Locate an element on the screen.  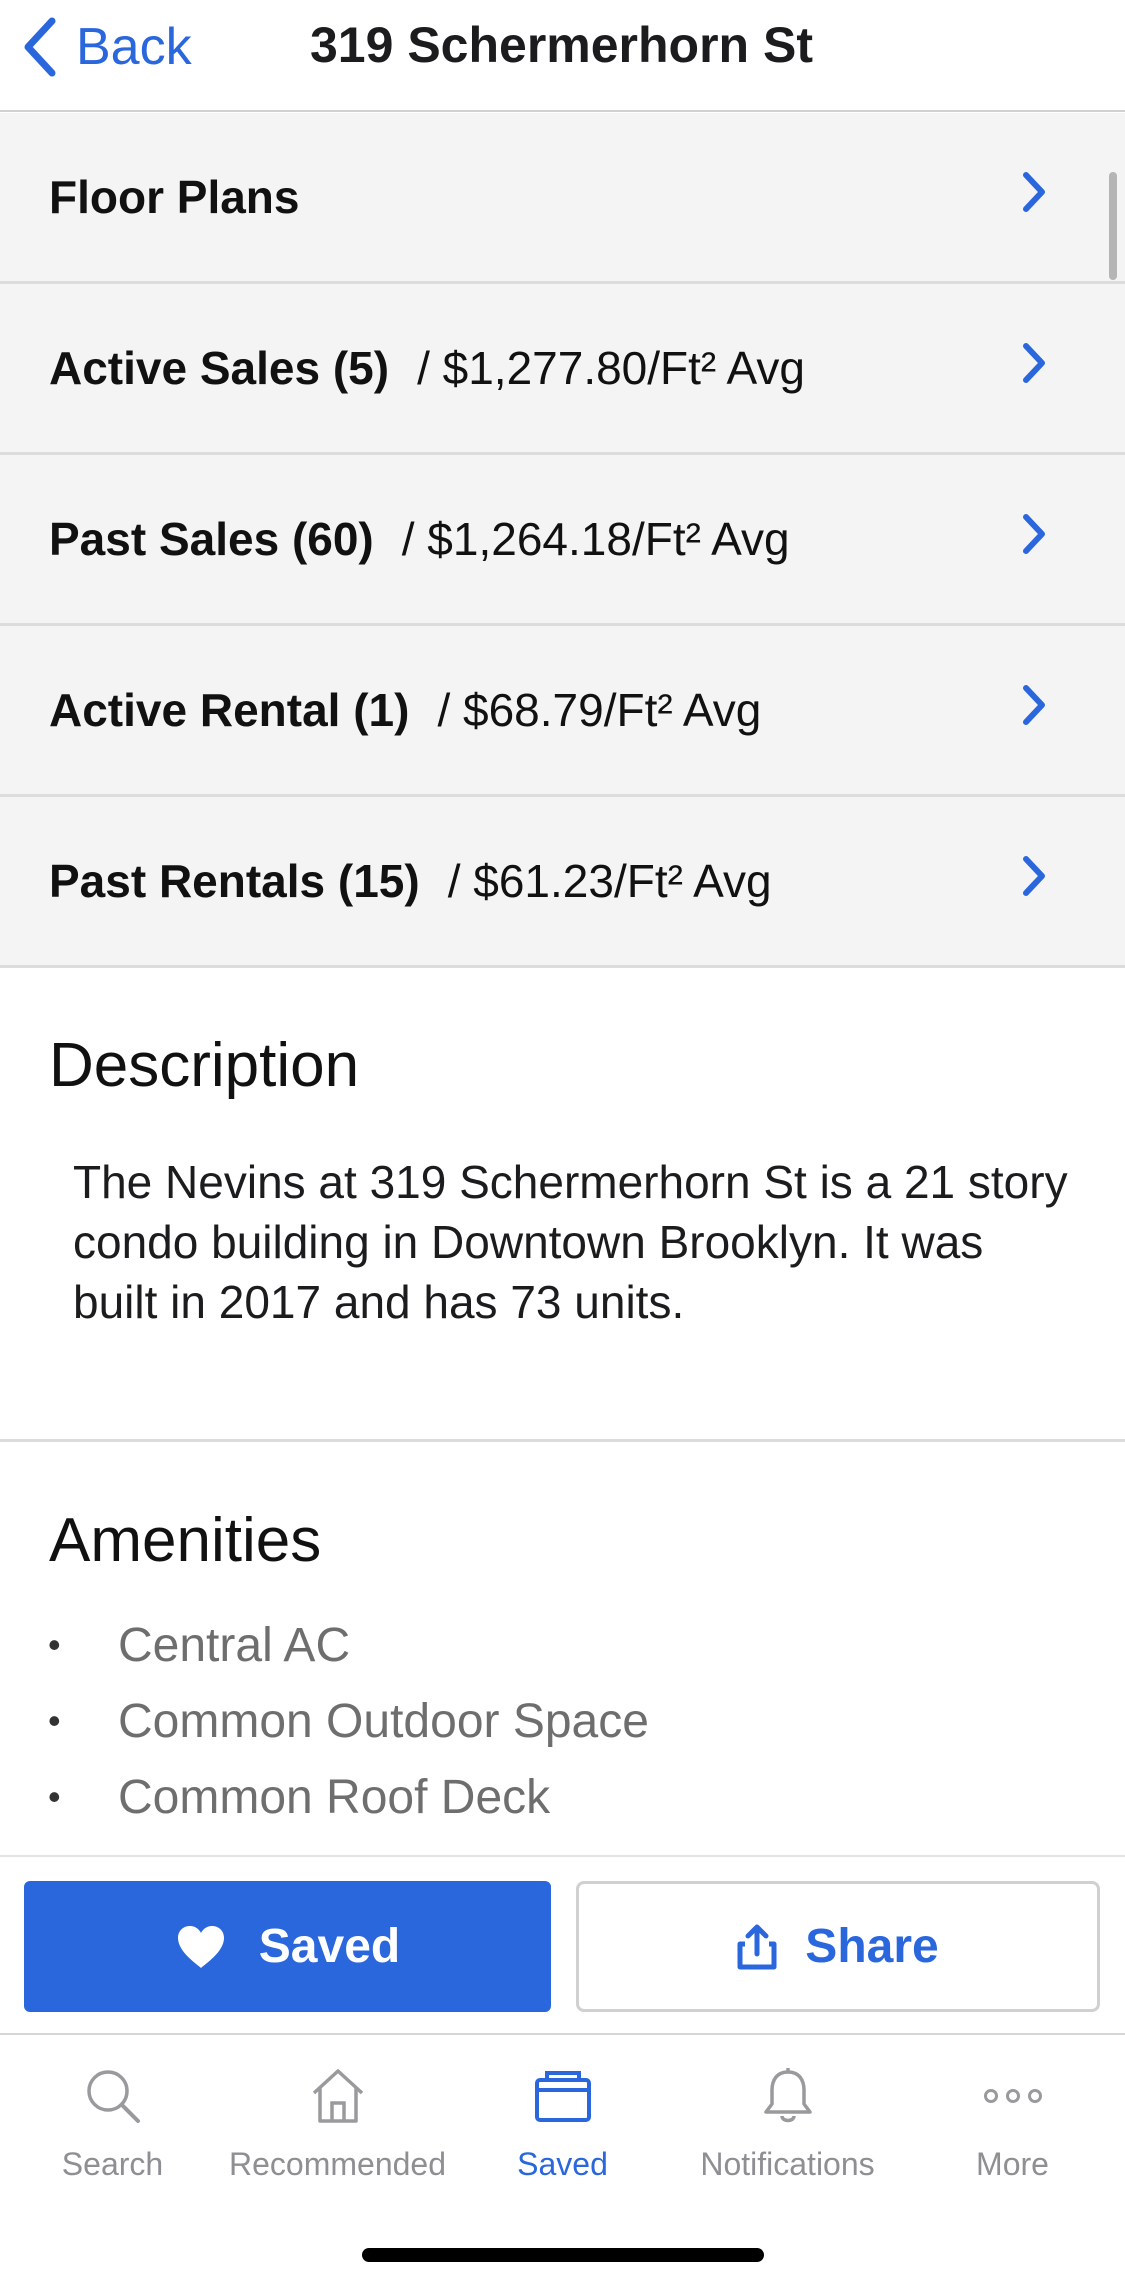
tab-label: Recommended is located at coordinates (337, 2164).